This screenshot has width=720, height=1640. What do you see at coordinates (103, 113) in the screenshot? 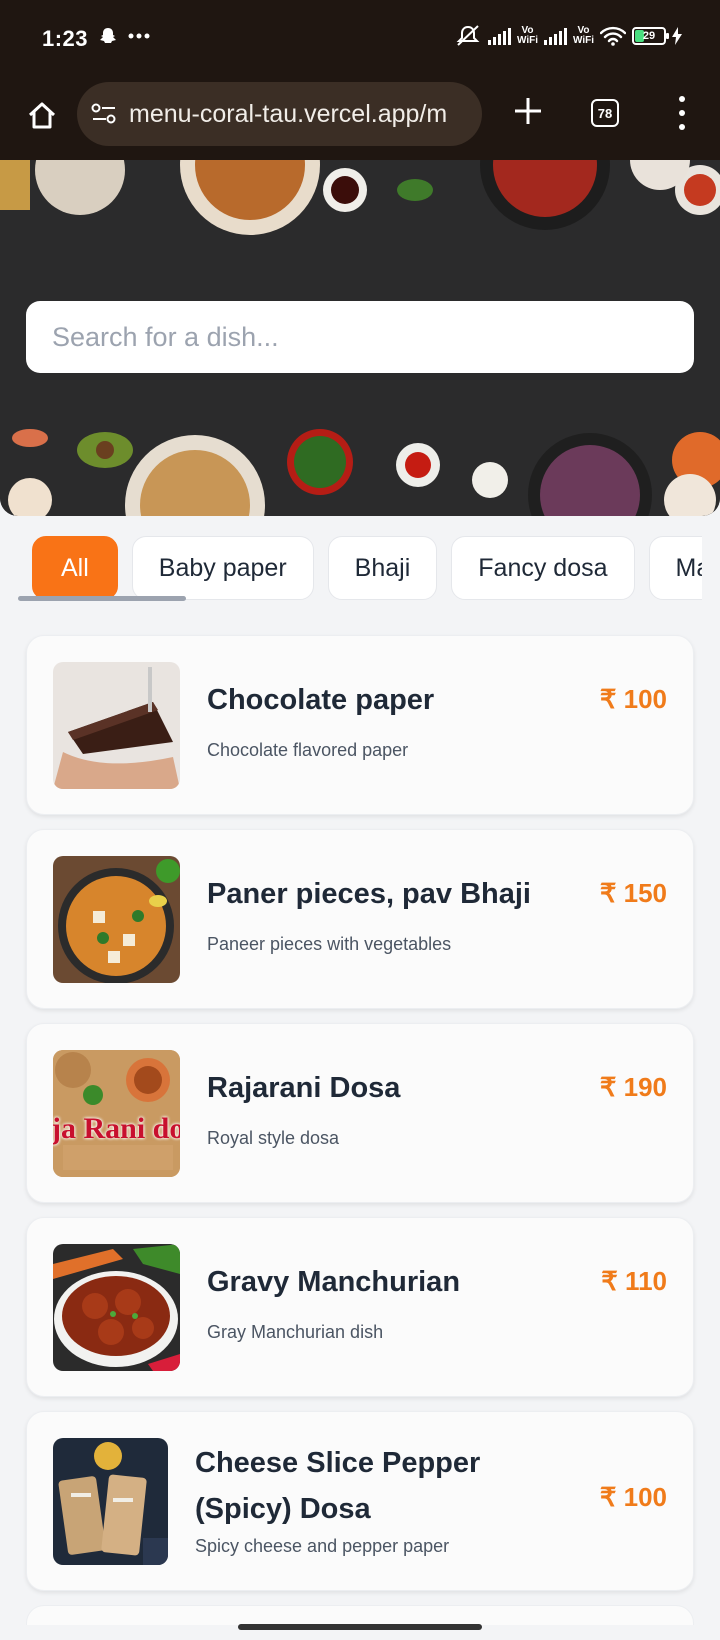
I see `site-settings-icon` at bounding box center [103, 113].